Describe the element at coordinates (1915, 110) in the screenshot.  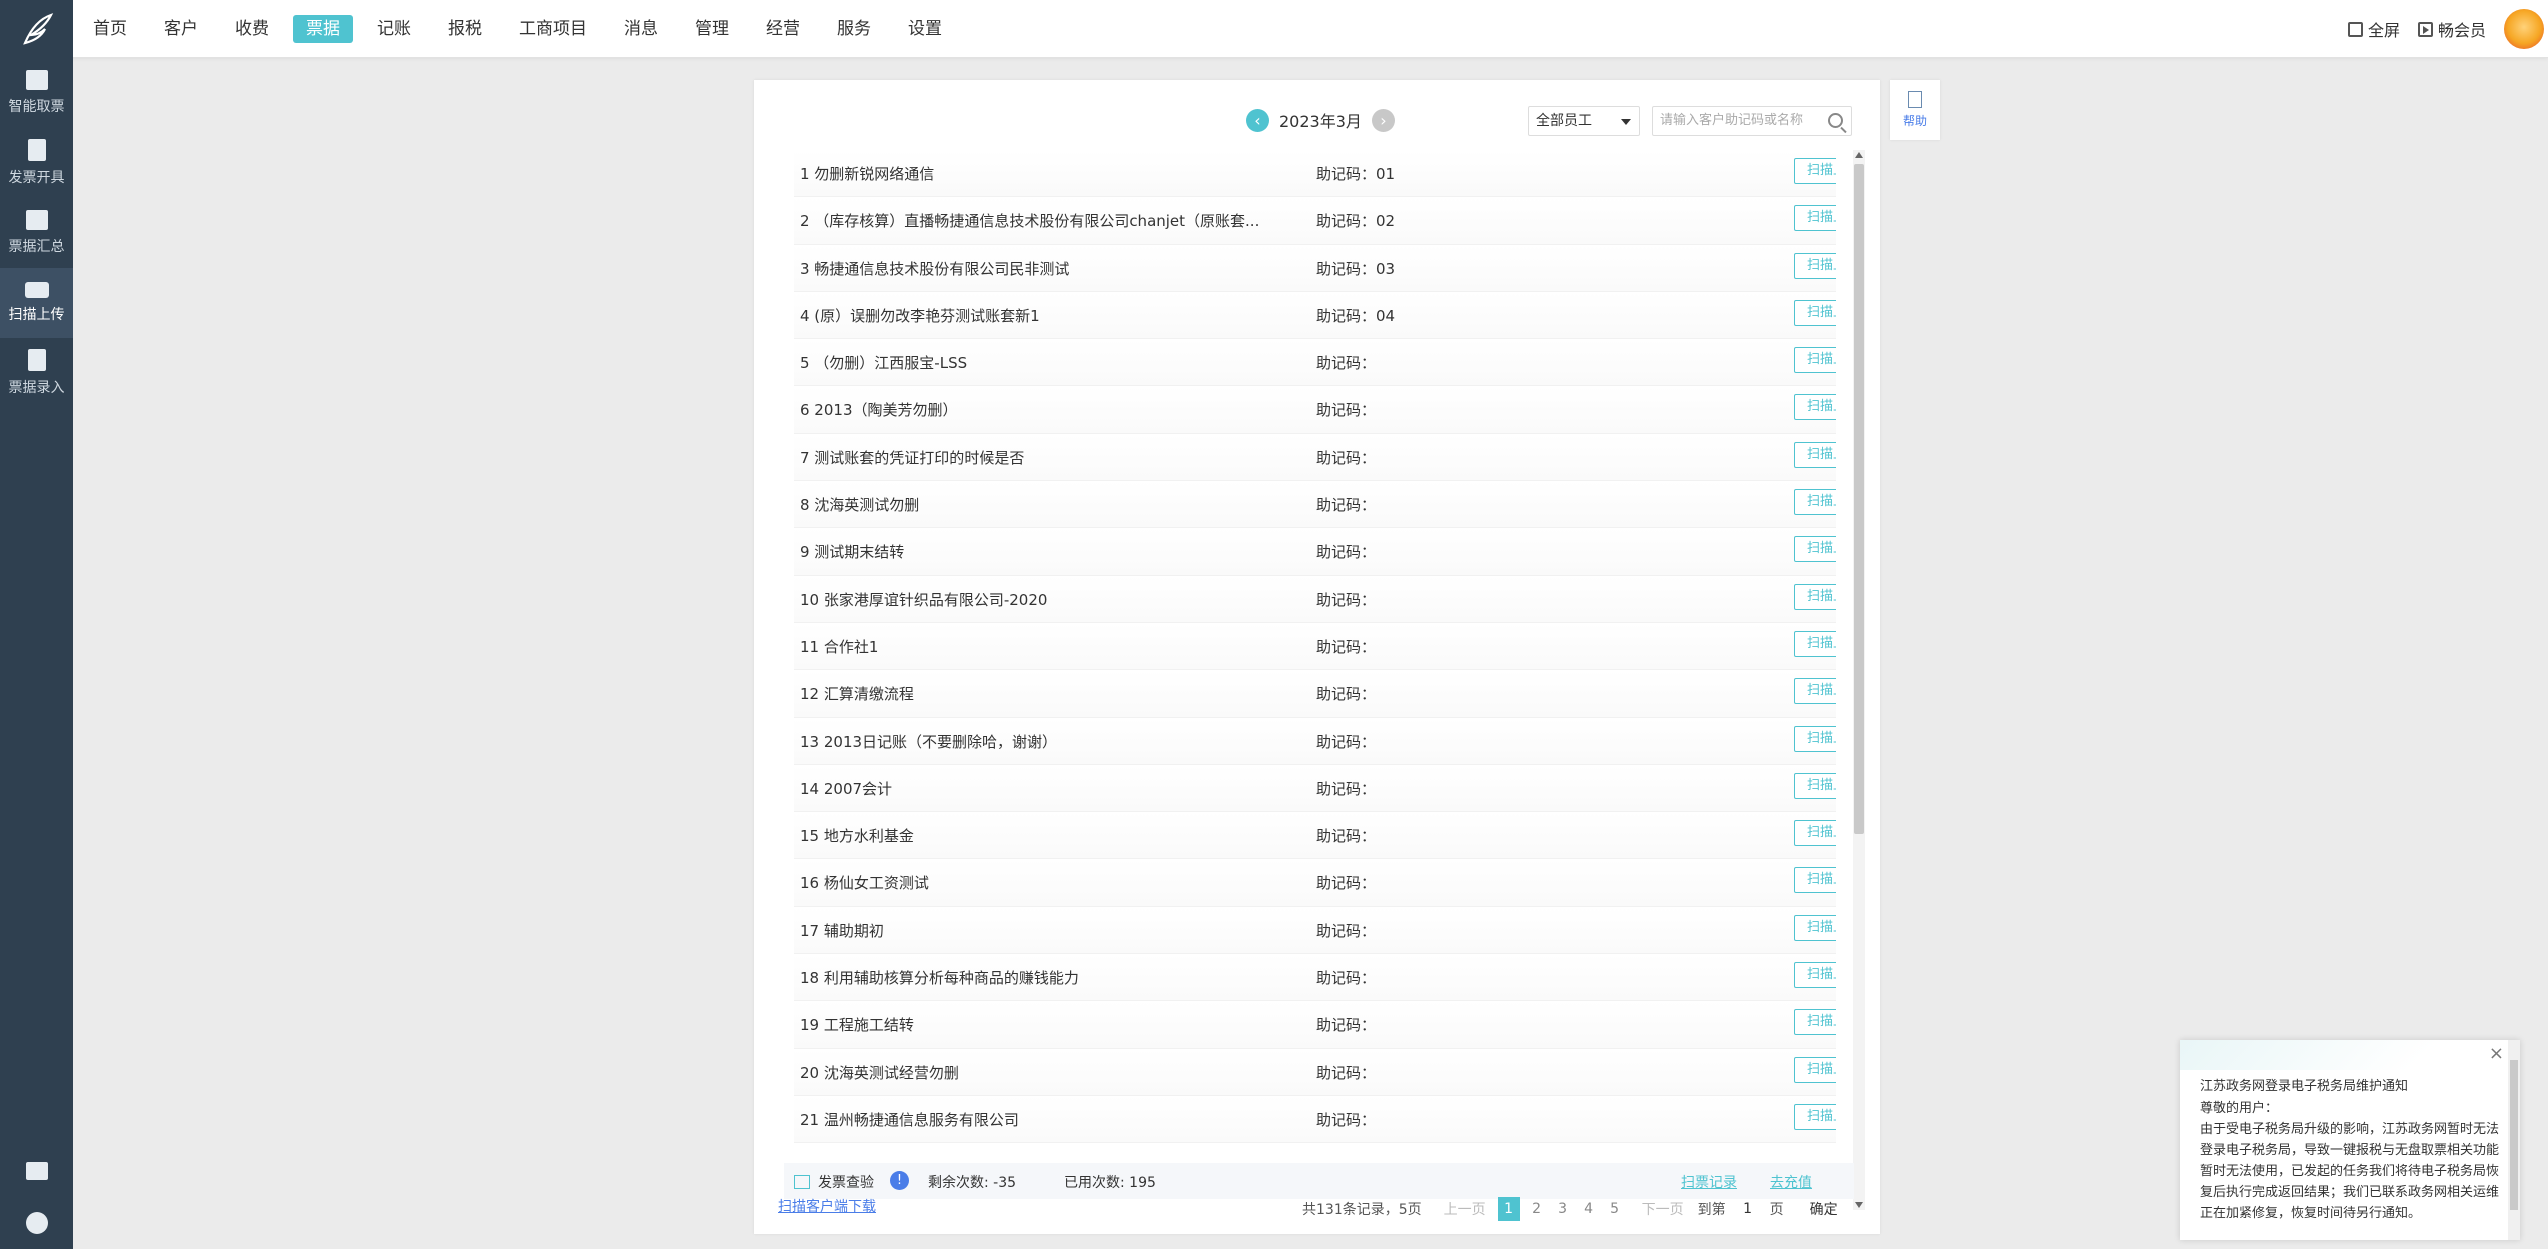
I see `help-button: 帮助` at that location.